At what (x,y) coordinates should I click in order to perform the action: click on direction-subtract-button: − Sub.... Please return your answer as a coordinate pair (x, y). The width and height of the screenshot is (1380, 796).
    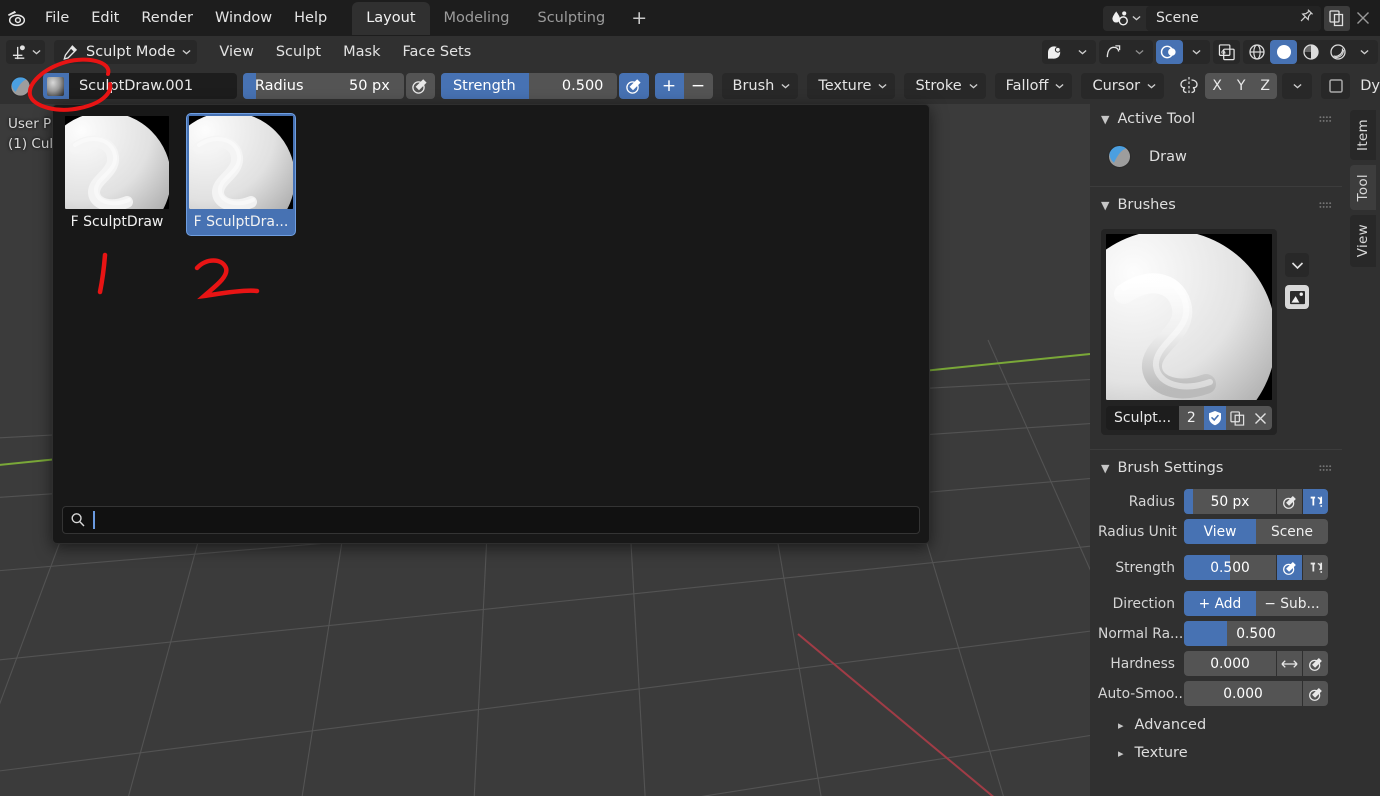
    Looking at the image, I should click on (1292, 603).